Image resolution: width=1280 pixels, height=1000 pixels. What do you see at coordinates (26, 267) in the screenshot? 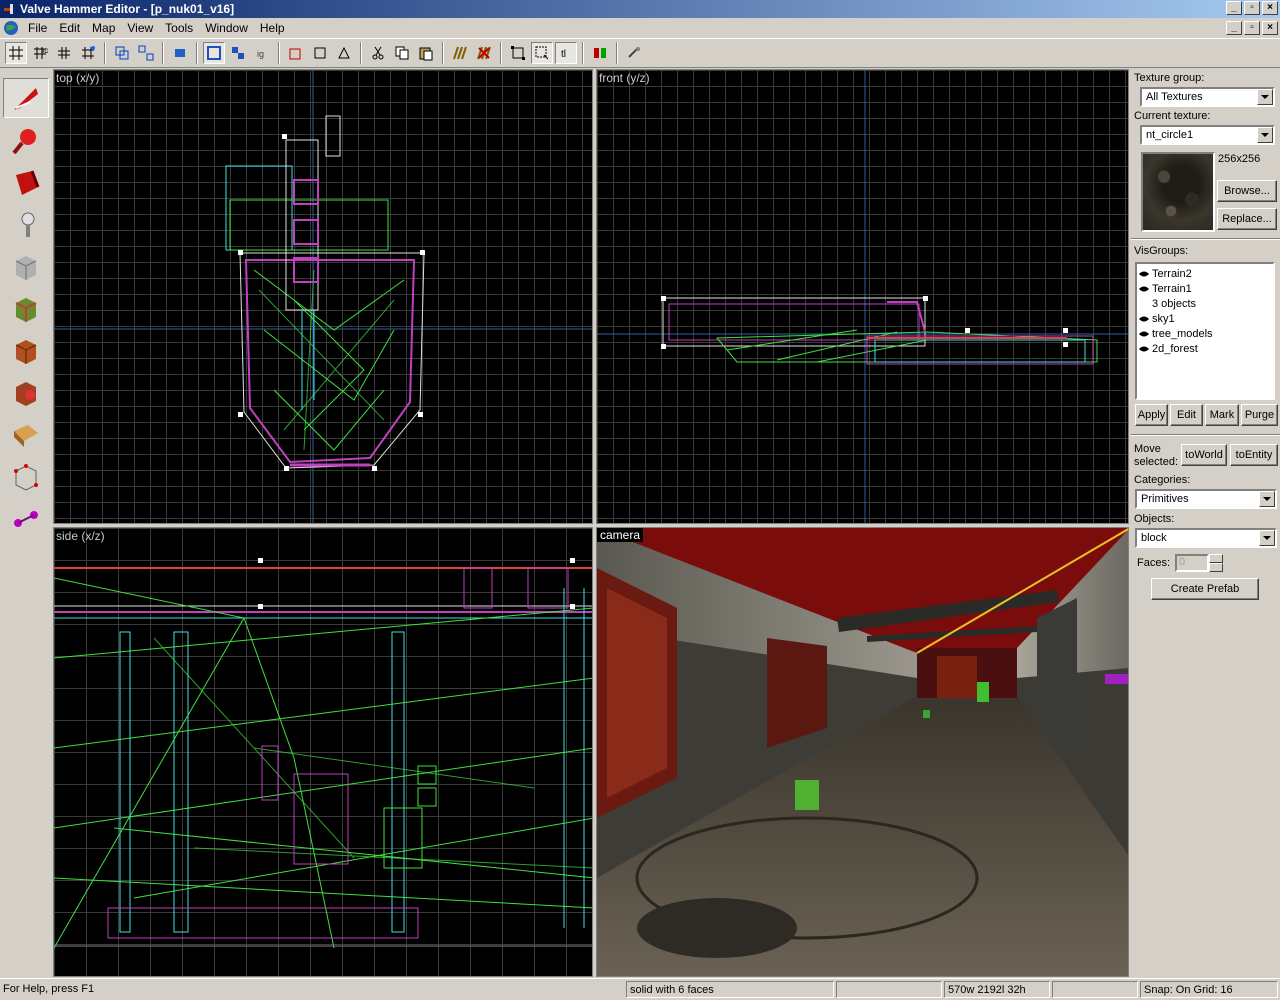
I see `block-tool` at bounding box center [26, 267].